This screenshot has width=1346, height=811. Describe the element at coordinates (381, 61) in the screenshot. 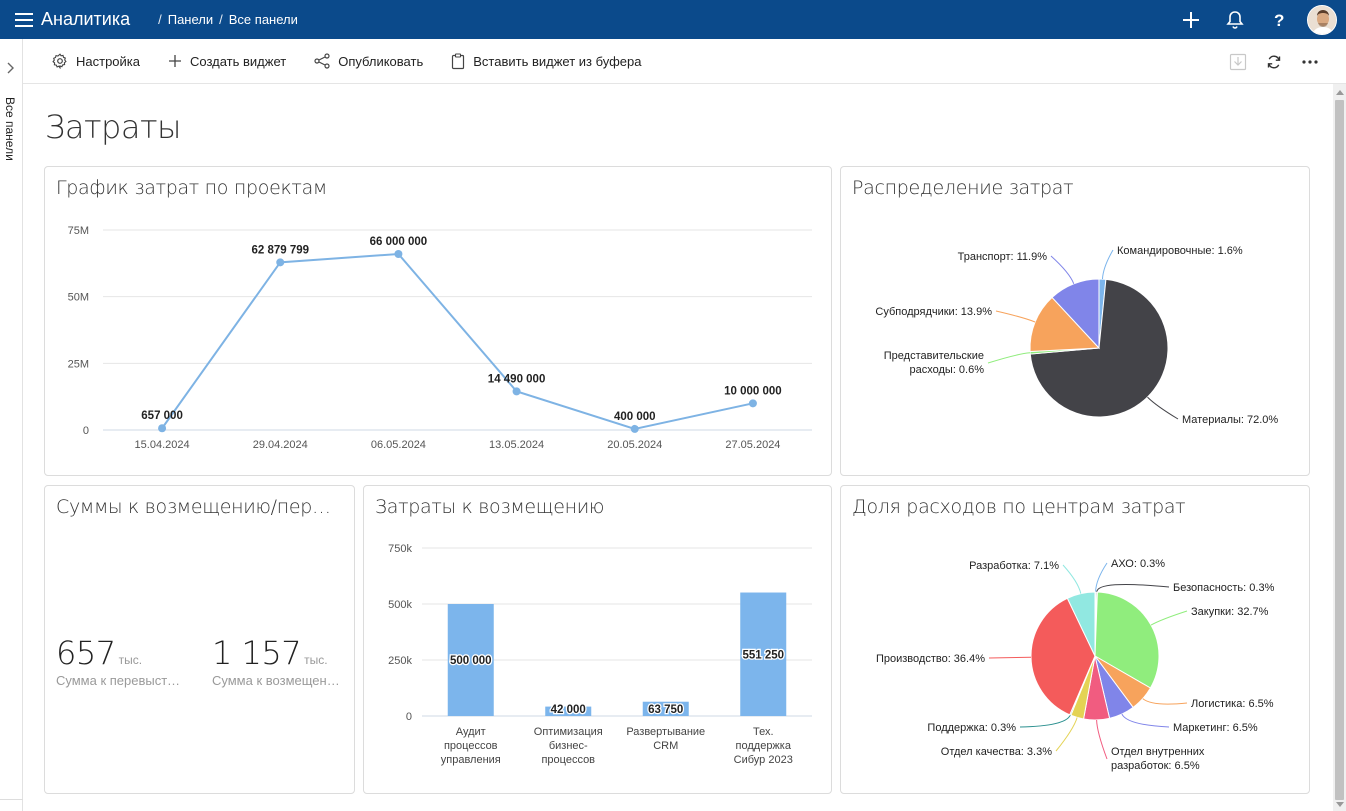

I see `publish-label: Опубликовать` at that location.